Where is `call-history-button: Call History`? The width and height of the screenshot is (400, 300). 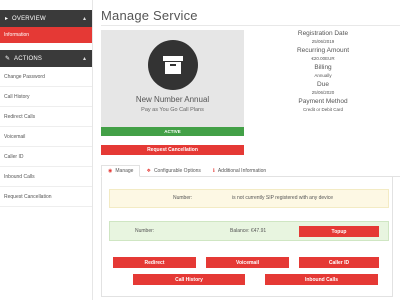
call-history-button: Call History is located at coordinates (189, 279).